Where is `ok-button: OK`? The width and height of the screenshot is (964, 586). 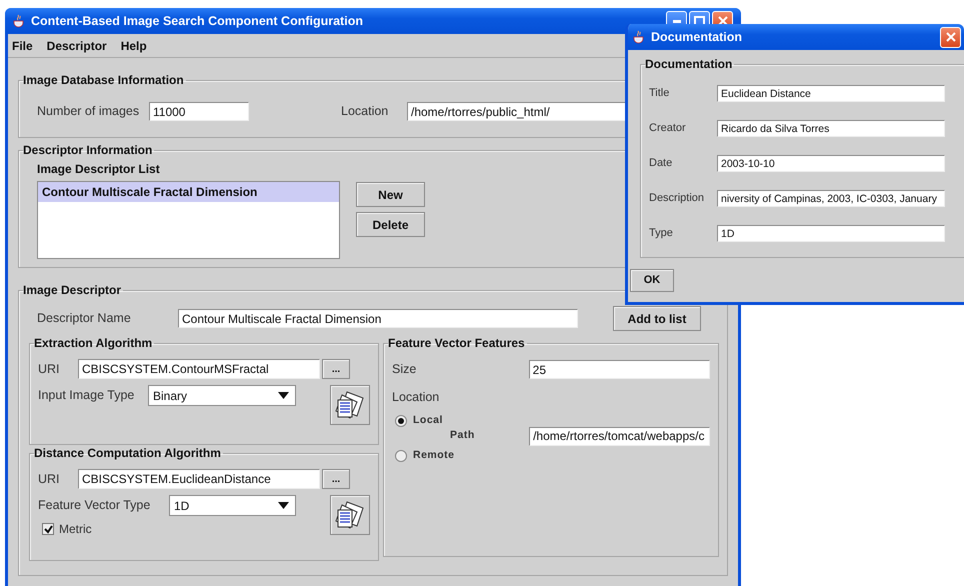 ok-button: OK is located at coordinates (652, 280).